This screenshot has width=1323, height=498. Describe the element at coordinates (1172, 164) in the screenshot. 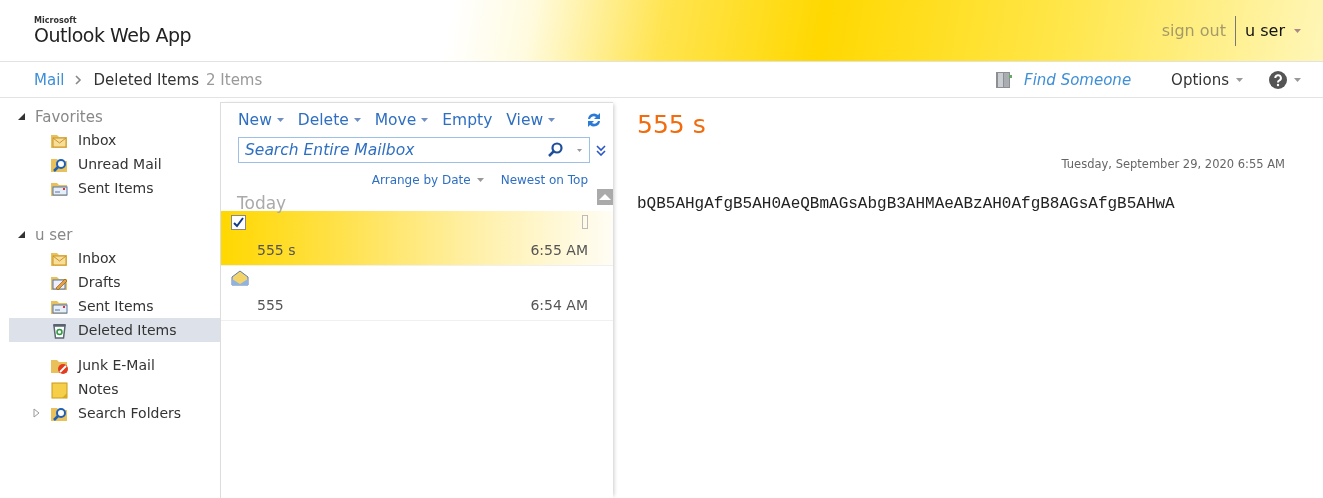

I see `message-date: Tuesday, September 29, 2020 6:55 AM` at that location.